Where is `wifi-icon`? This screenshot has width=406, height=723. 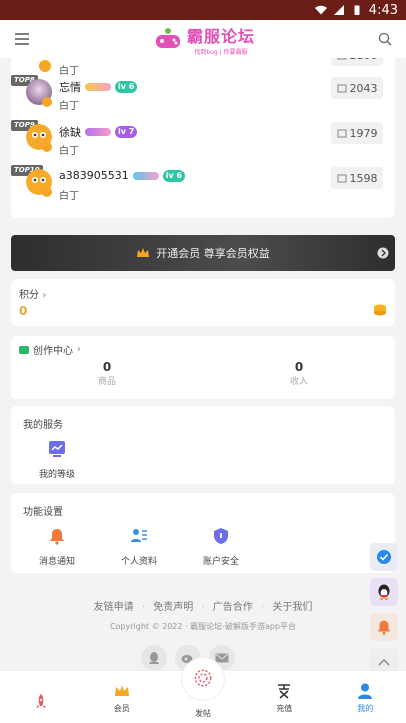 wifi-icon is located at coordinates (320, 10).